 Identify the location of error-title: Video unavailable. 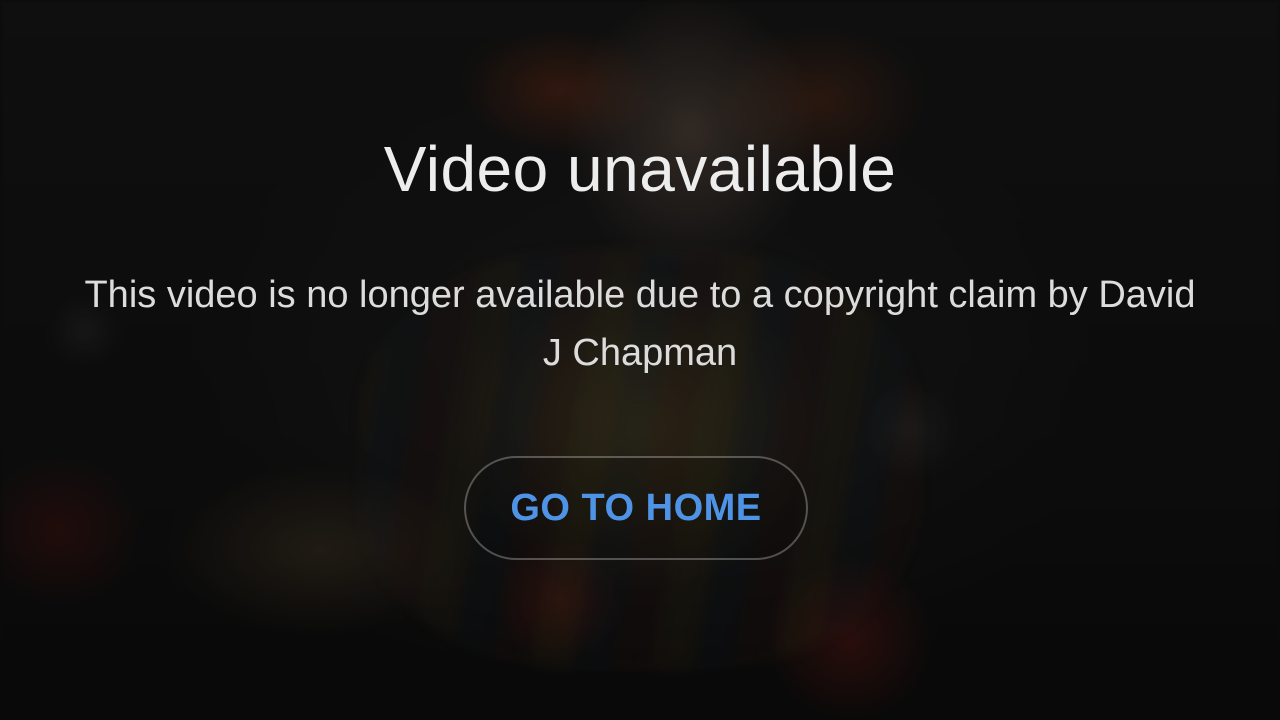
(640, 169).